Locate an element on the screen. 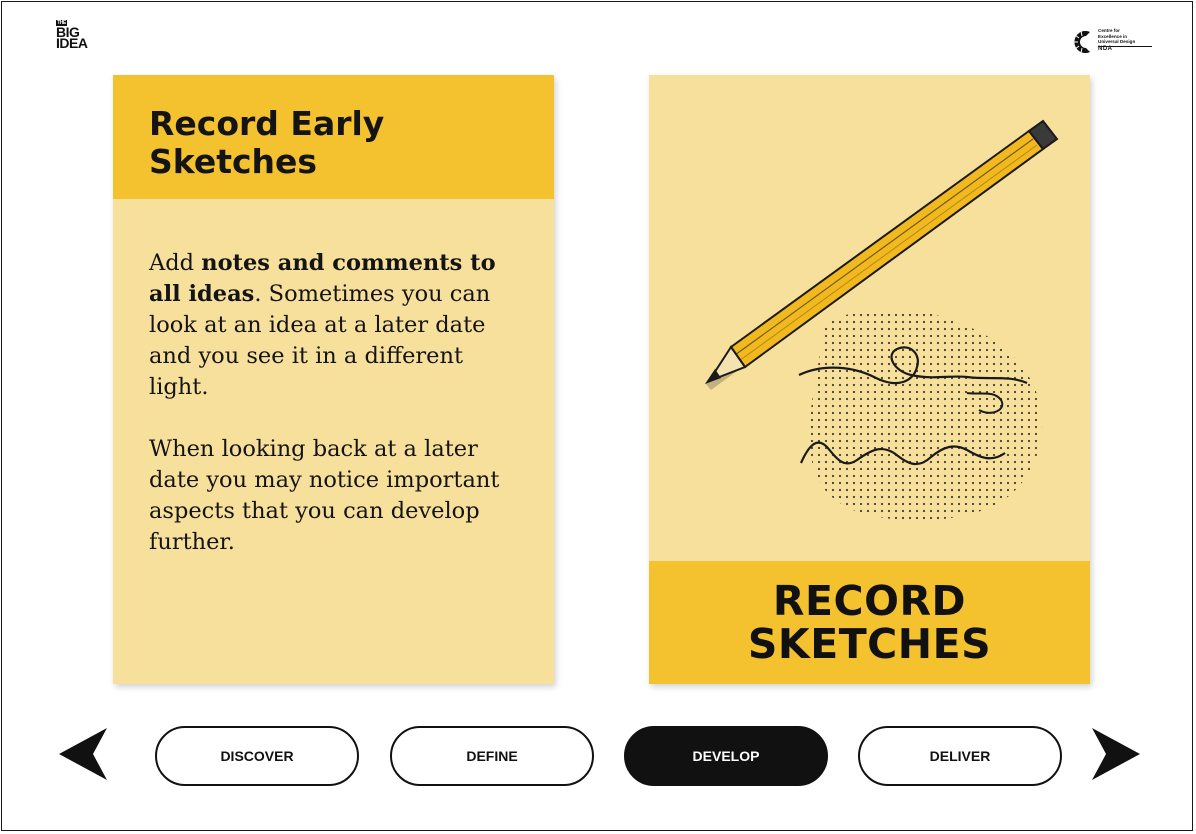 The width and height of the screenshot is (1196, 834). tab-define: DEFINE is located at coordinates (492, 756).